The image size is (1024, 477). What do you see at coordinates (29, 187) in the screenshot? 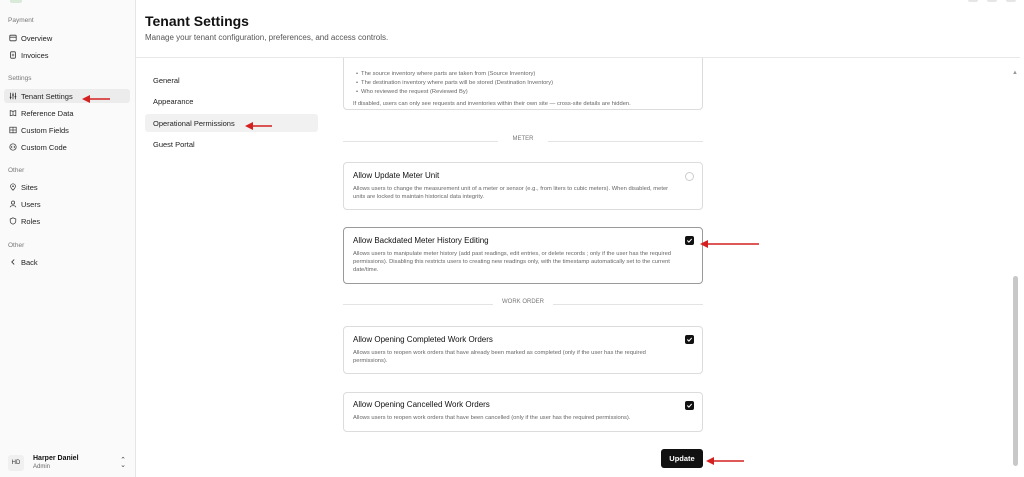
I see `sidebar-item-label: Sites` at bounding box center [29, 187].